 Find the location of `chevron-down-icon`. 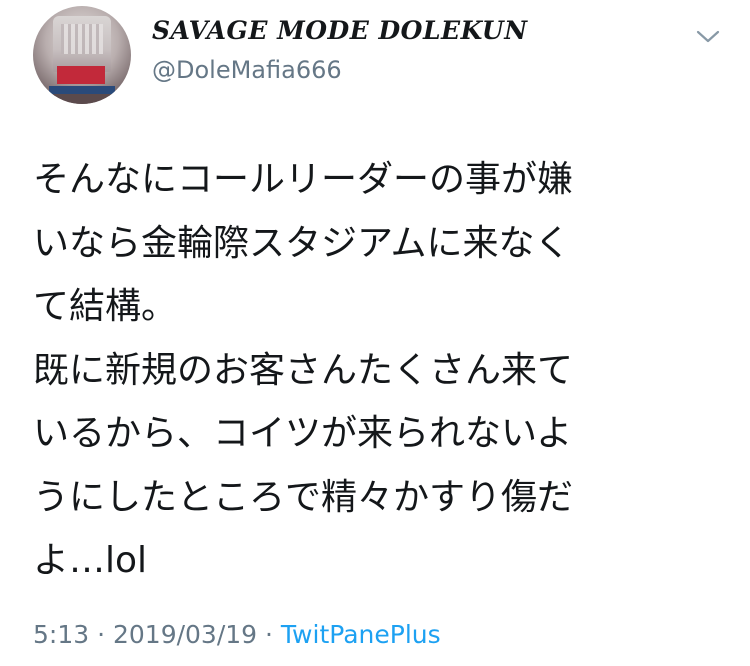

chevron-down-icon is located at coordinates (708, 37).